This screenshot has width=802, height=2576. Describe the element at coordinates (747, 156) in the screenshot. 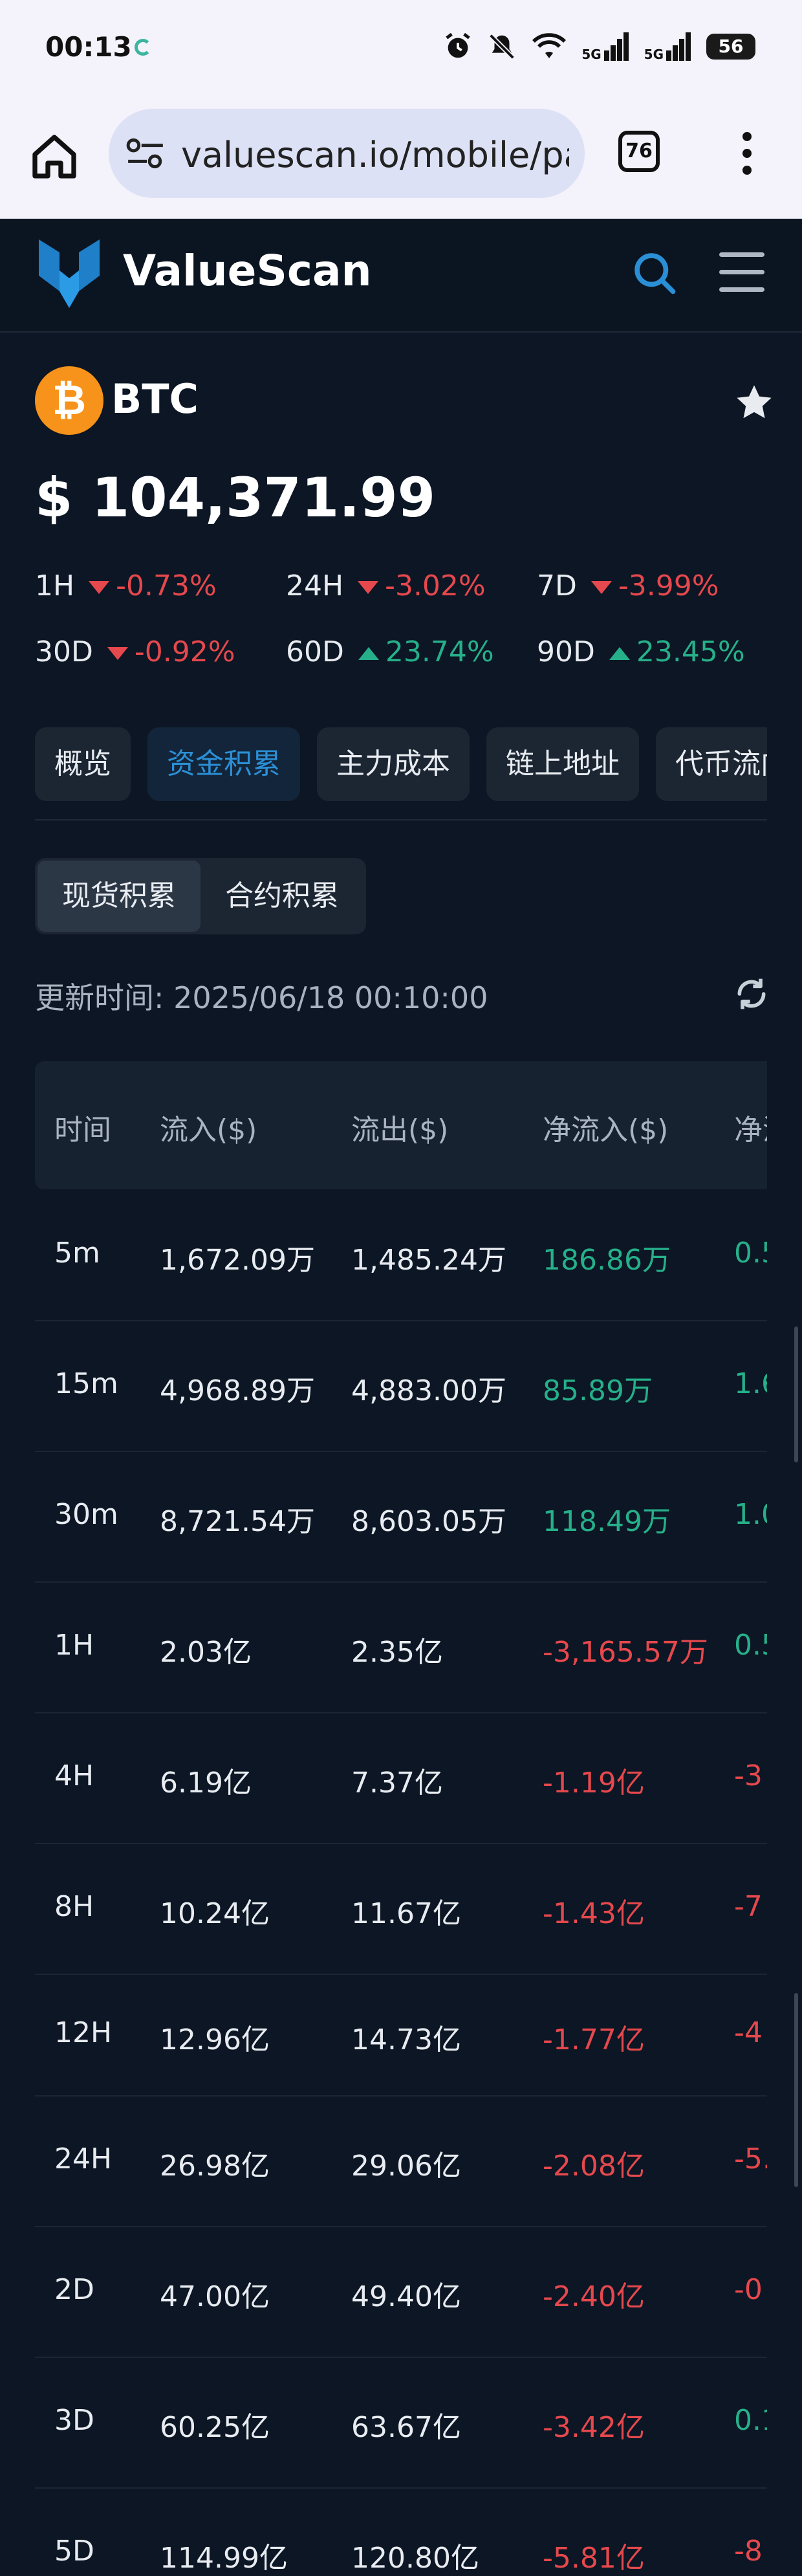

I see `browser-menu-icon` at that location.